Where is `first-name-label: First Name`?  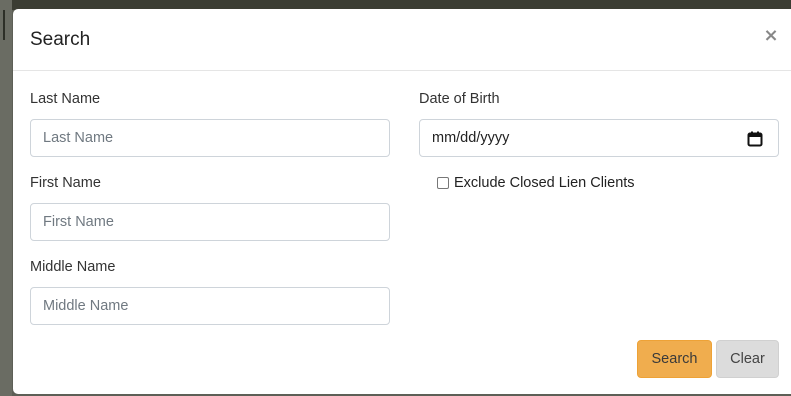
first-name-label: First Name is located at coordinates (65, 183).